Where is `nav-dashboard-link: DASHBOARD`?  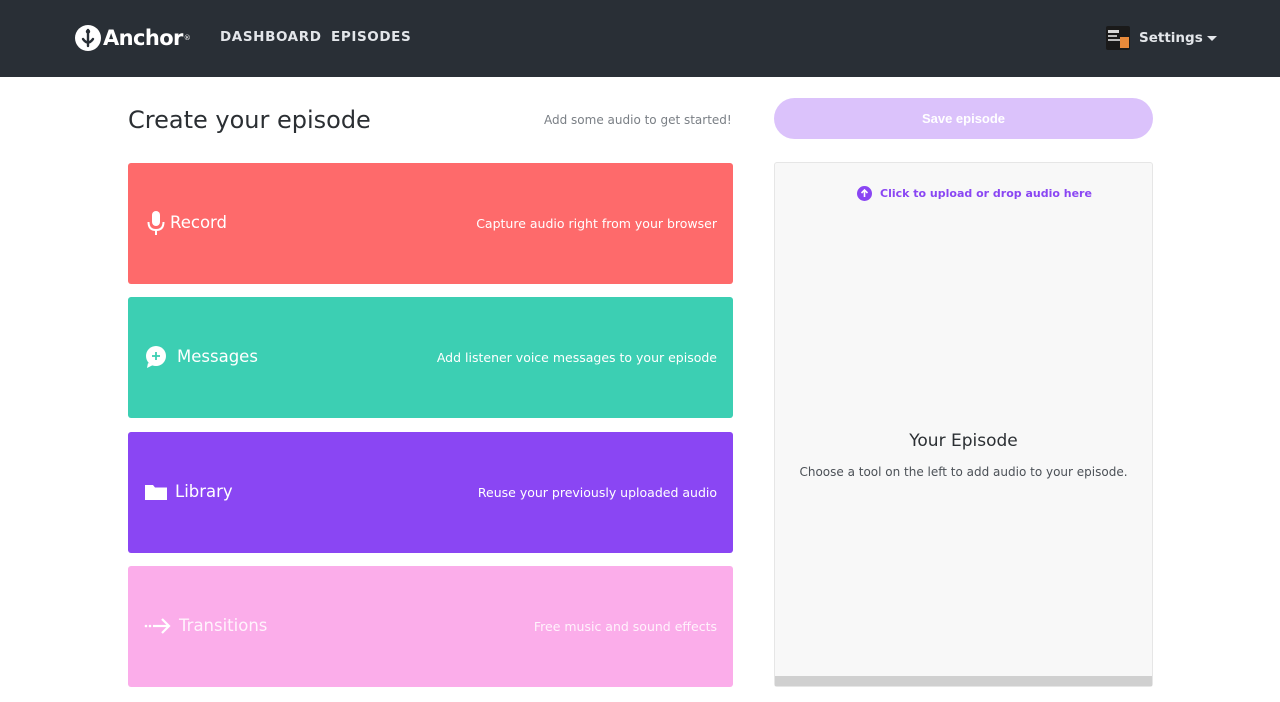
nav-dashboard-link: DASHBOARD is located at coordinates (271, 37).